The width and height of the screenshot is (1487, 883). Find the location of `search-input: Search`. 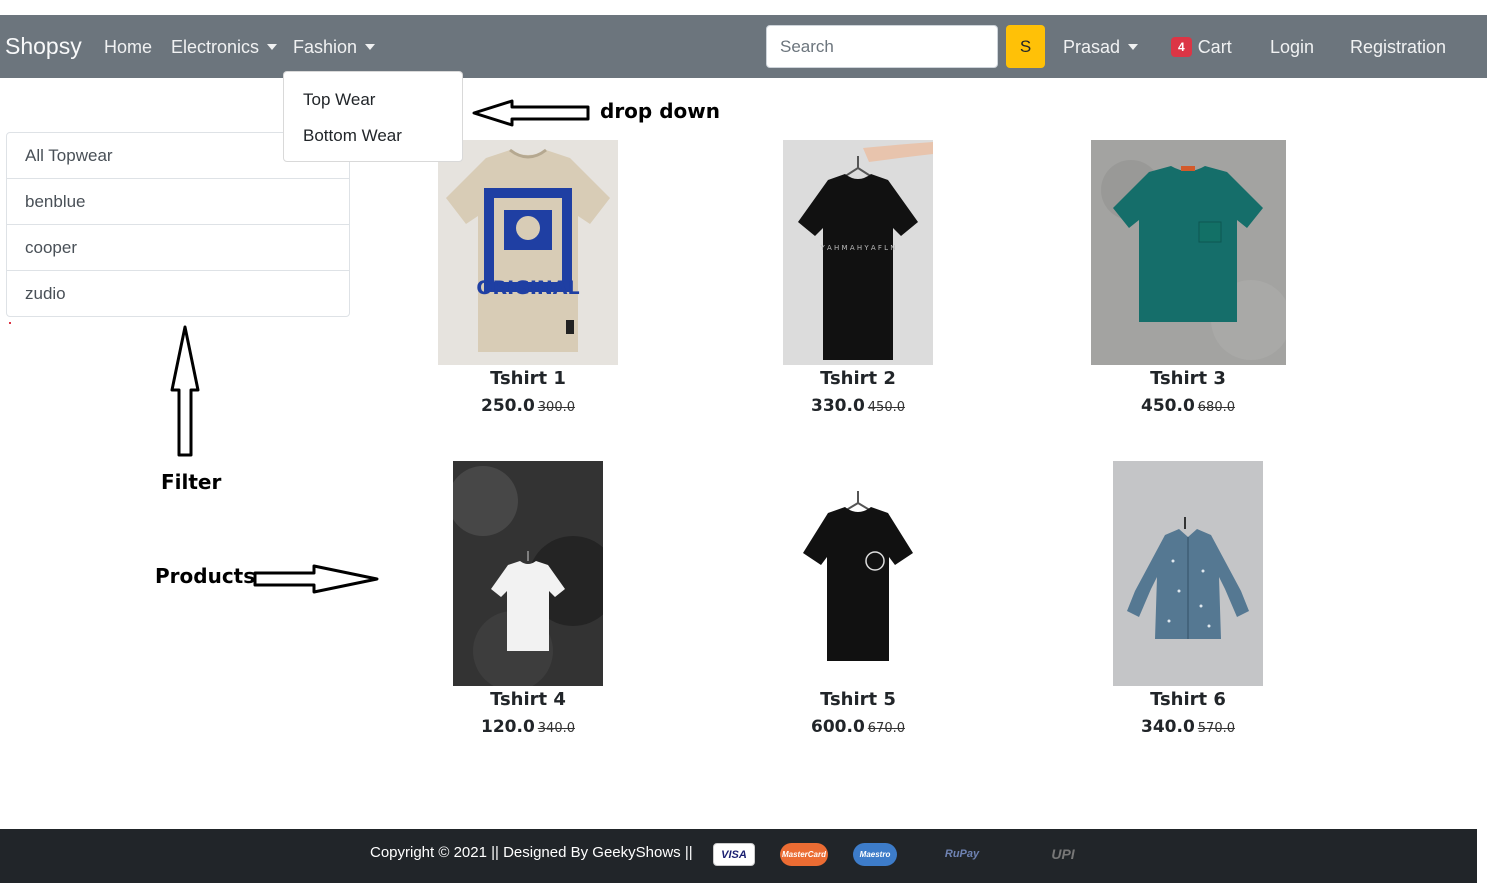

search-input: Search is located at coordinates (882, 46).